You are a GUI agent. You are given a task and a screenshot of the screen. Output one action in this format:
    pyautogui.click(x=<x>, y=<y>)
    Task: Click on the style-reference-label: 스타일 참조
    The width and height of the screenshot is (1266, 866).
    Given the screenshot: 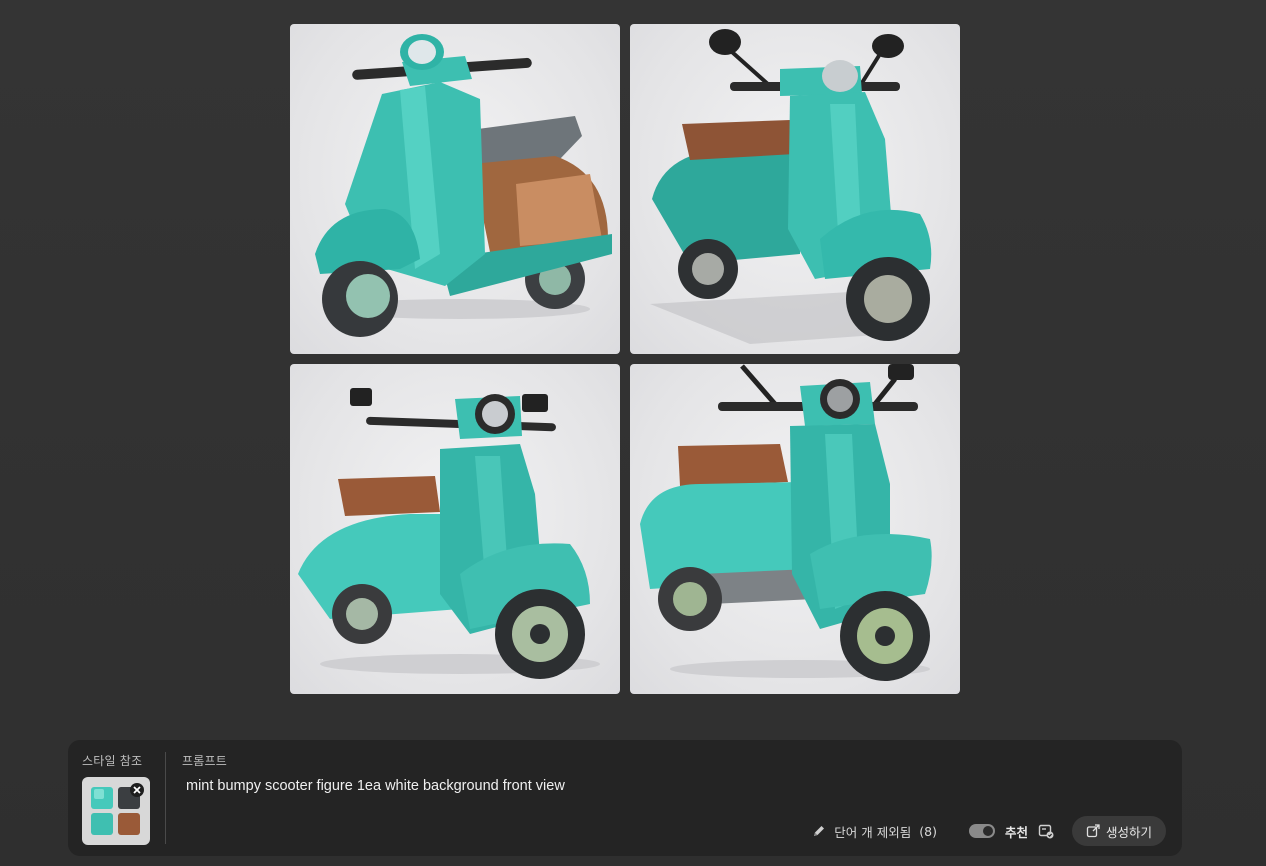 What is the action you would take?
    pyautogui.click(x=112, y=761)
    